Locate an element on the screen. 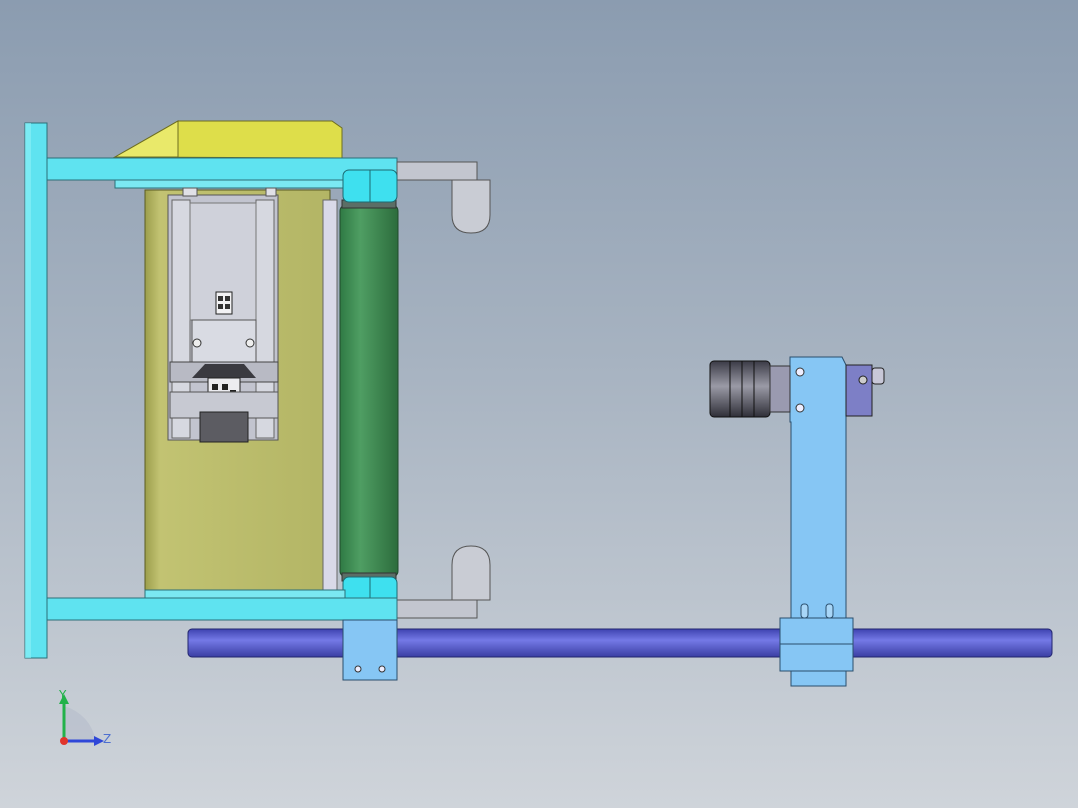 This screenshot has width=1078, height=808. encoder-coupling is located at coordinates (750, 389).